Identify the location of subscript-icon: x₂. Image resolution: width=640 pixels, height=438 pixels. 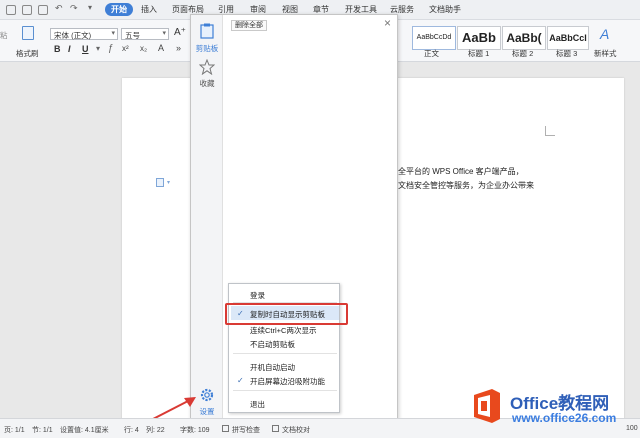
(143, 48).